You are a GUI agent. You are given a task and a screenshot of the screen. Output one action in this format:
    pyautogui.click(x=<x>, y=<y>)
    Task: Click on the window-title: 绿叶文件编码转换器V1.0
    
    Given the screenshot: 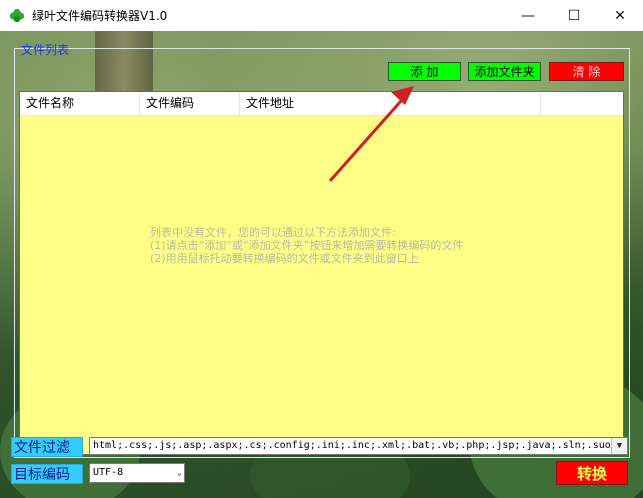 What is the action you would take?
    pyautogui.click(x=100, y=16)
    